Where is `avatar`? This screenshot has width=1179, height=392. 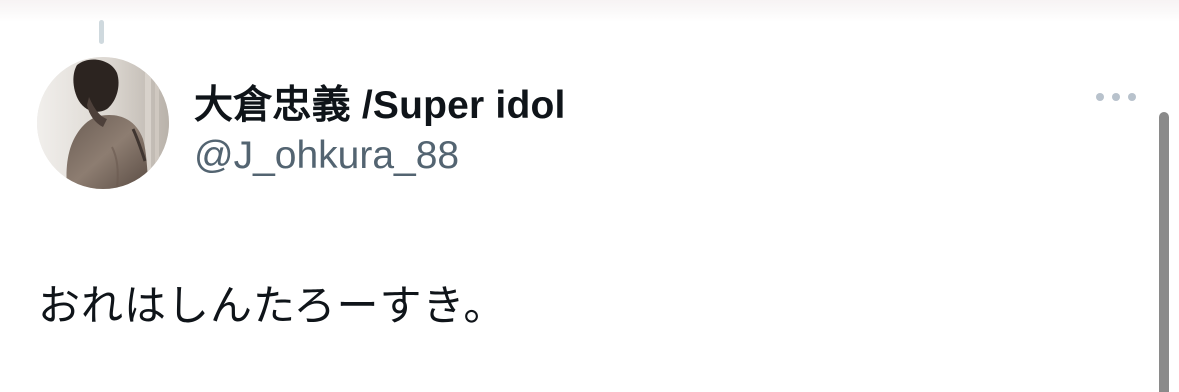
avatar is located at coordinates (103, 123).